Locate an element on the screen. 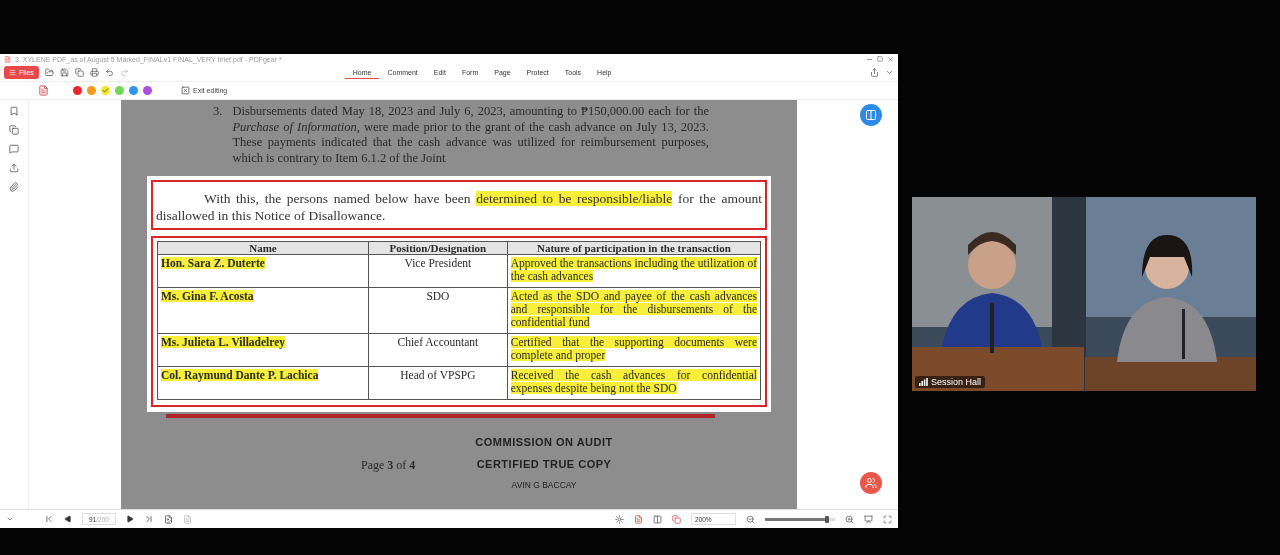 The image size is (1280, 555). scroll-icon is located at coordinates (676, 519).